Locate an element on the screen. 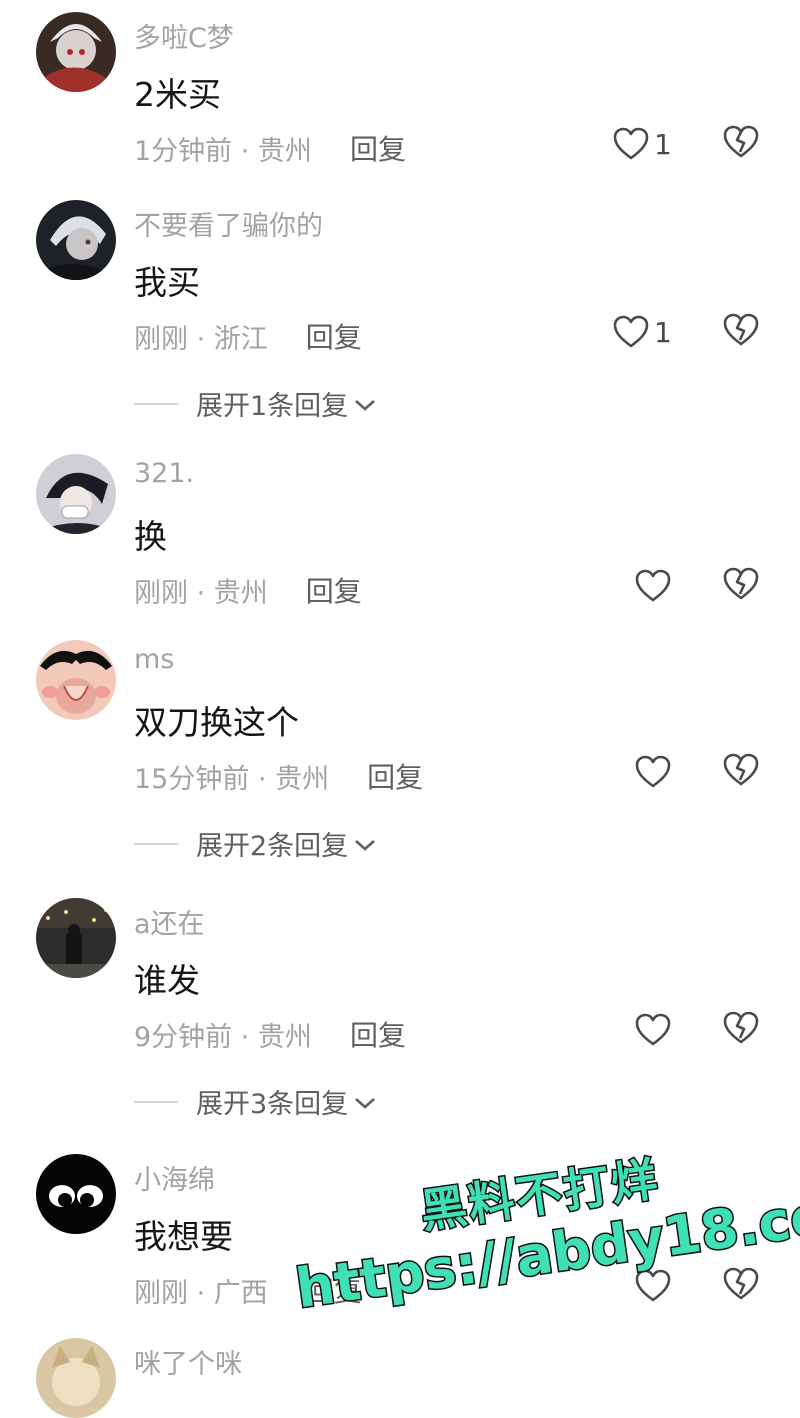 The height and width of the screenshot is (1418, 800). time-location: 15分钟前 · 贵州 is located at coordinates (232, 779).